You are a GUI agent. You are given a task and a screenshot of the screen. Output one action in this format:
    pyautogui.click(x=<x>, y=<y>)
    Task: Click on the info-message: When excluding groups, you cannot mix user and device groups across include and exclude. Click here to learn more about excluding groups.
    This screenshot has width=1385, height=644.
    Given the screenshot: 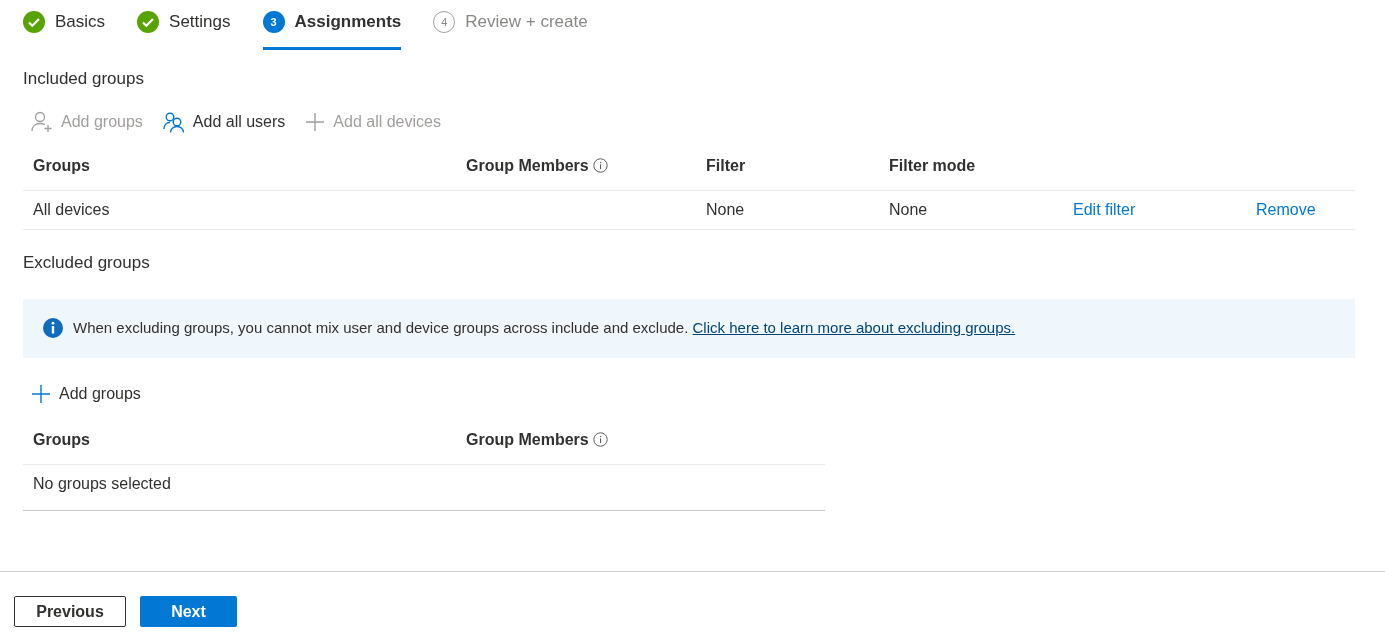 What is the action you would take?
    pyautogui.click(x=544, y=328)
    